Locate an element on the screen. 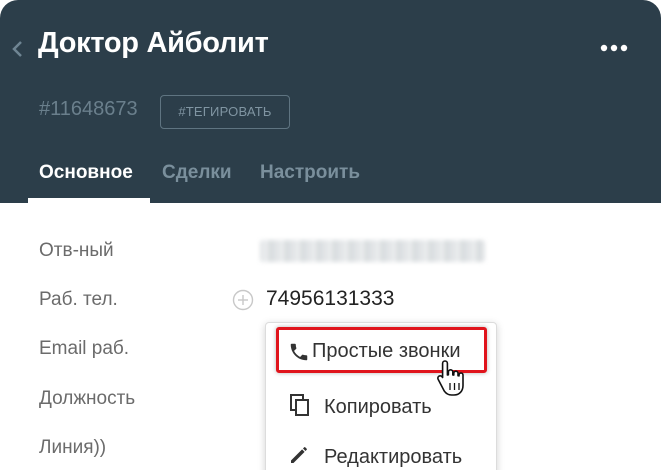 This screenshot has width=661, height=470. chevron-left-icon is located at coordinates (17, 49).